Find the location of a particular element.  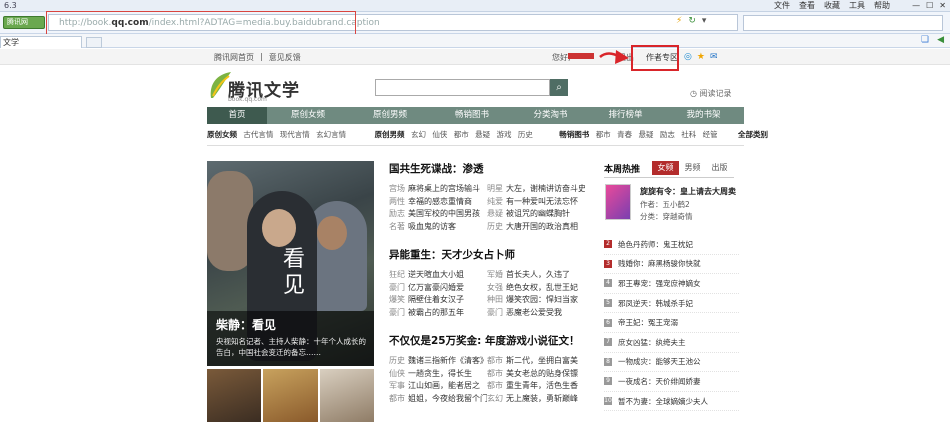

list-item: 2 绝色丹药师：鬼王枕妃 is located at coordinates (671, 245).